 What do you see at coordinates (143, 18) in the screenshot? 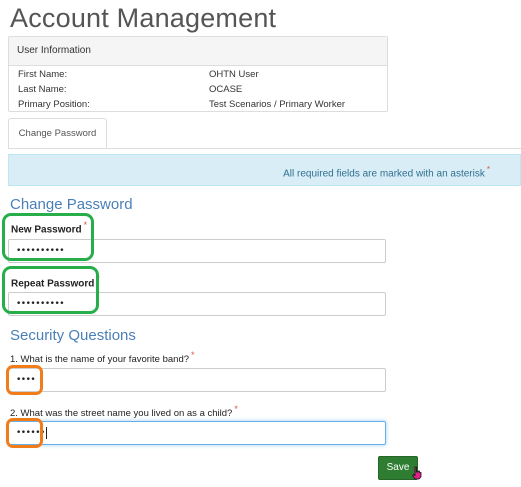
I see `page-title: Account Management` at bounding box center [143, 18].